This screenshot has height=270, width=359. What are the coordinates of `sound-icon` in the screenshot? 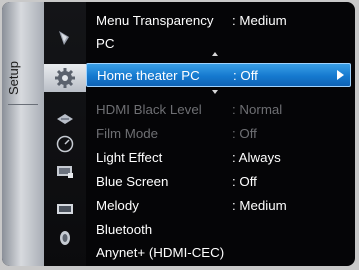 It's located at (65, 238).